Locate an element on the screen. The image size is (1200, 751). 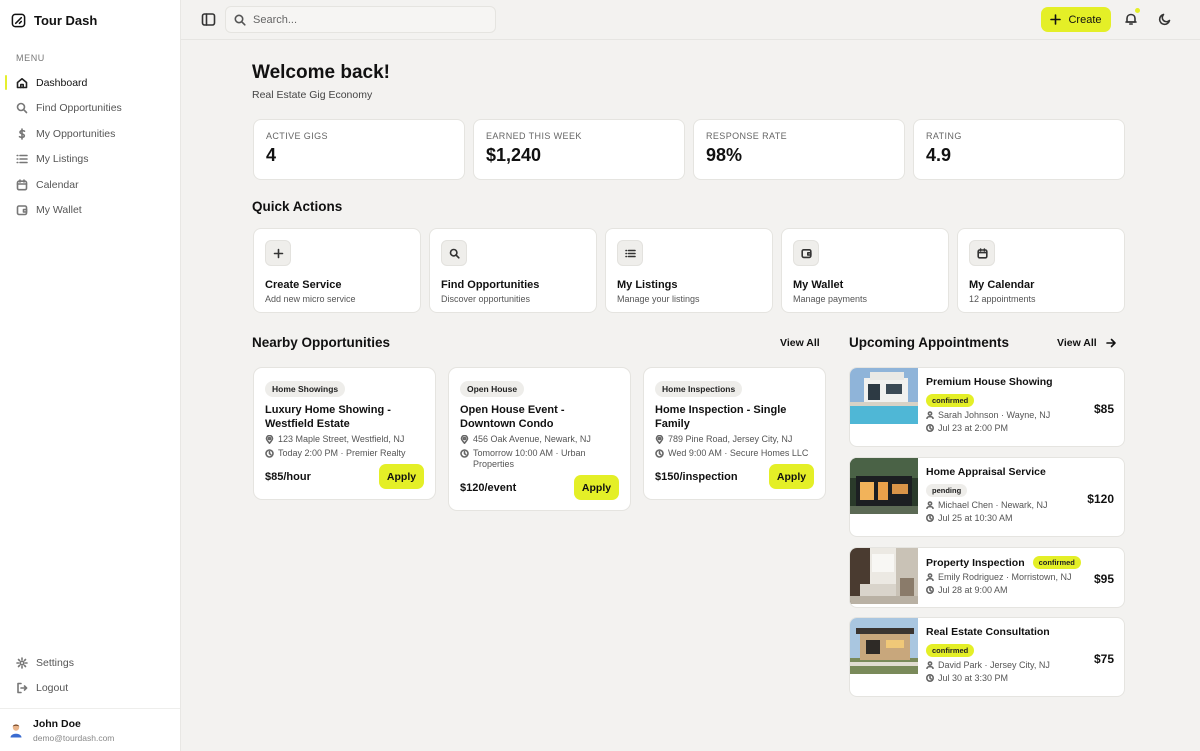
sidebar-item-my-opportunities: My Opportunities is located at coordinates (90, 134).